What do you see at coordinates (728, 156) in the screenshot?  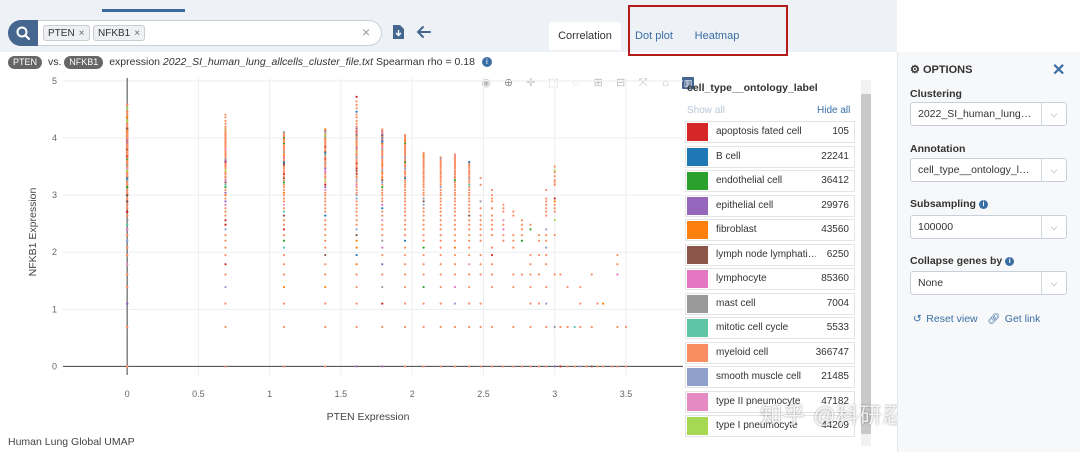 I see `legend-item-label: B cell` at bounding box center [728, 156].